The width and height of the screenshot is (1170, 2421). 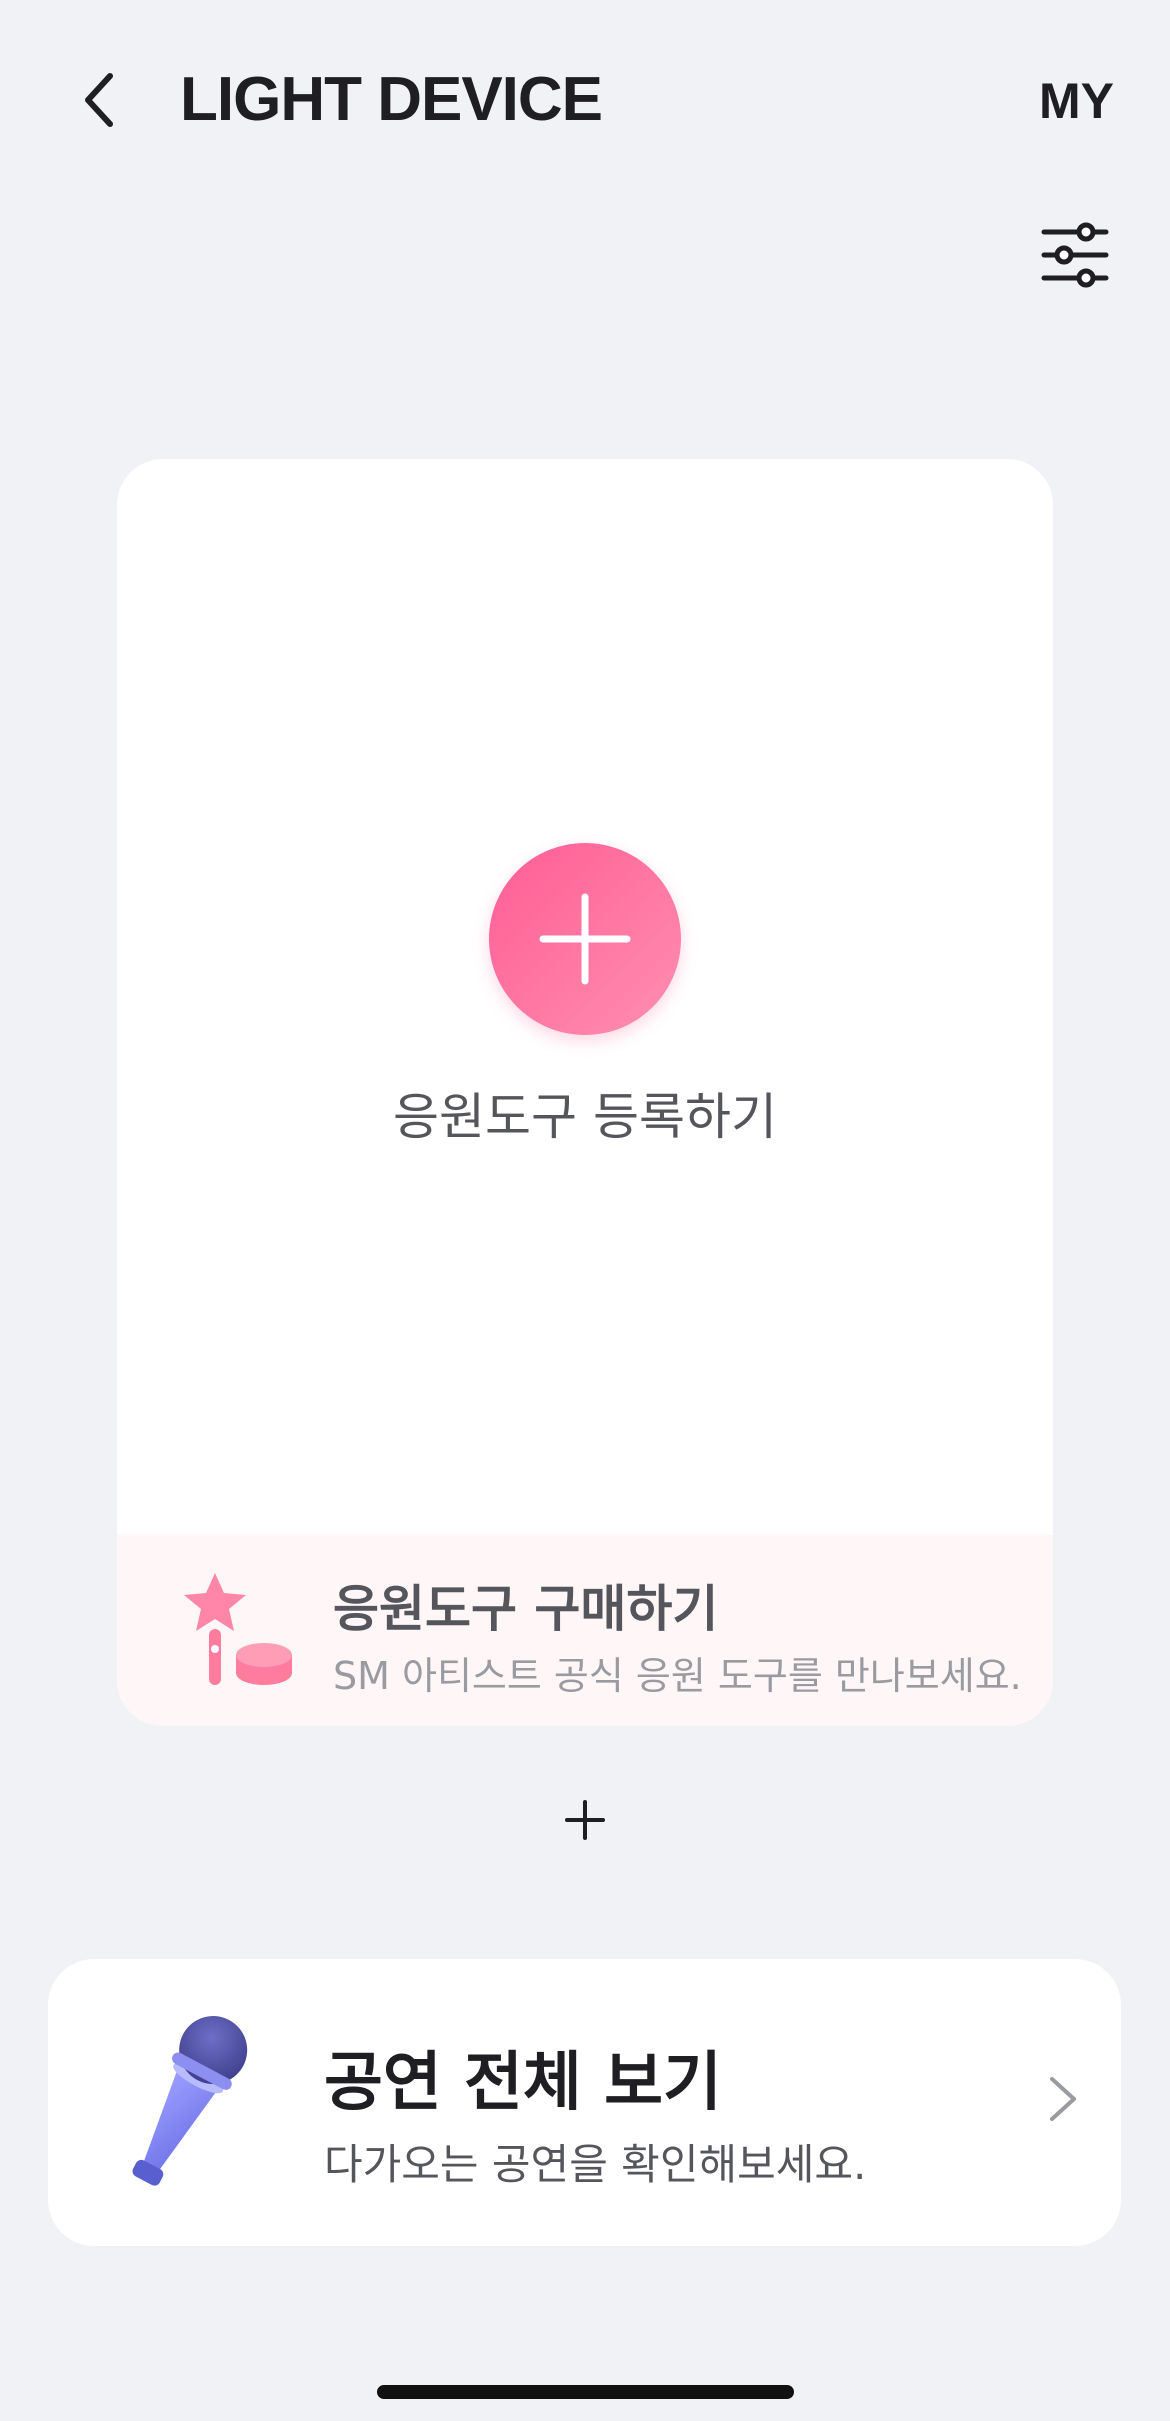 I want to click on view-all-concerts-card: 공연 전체 보기 다가오는 공연을 확인해보세요., so click(x=584, y=2102).